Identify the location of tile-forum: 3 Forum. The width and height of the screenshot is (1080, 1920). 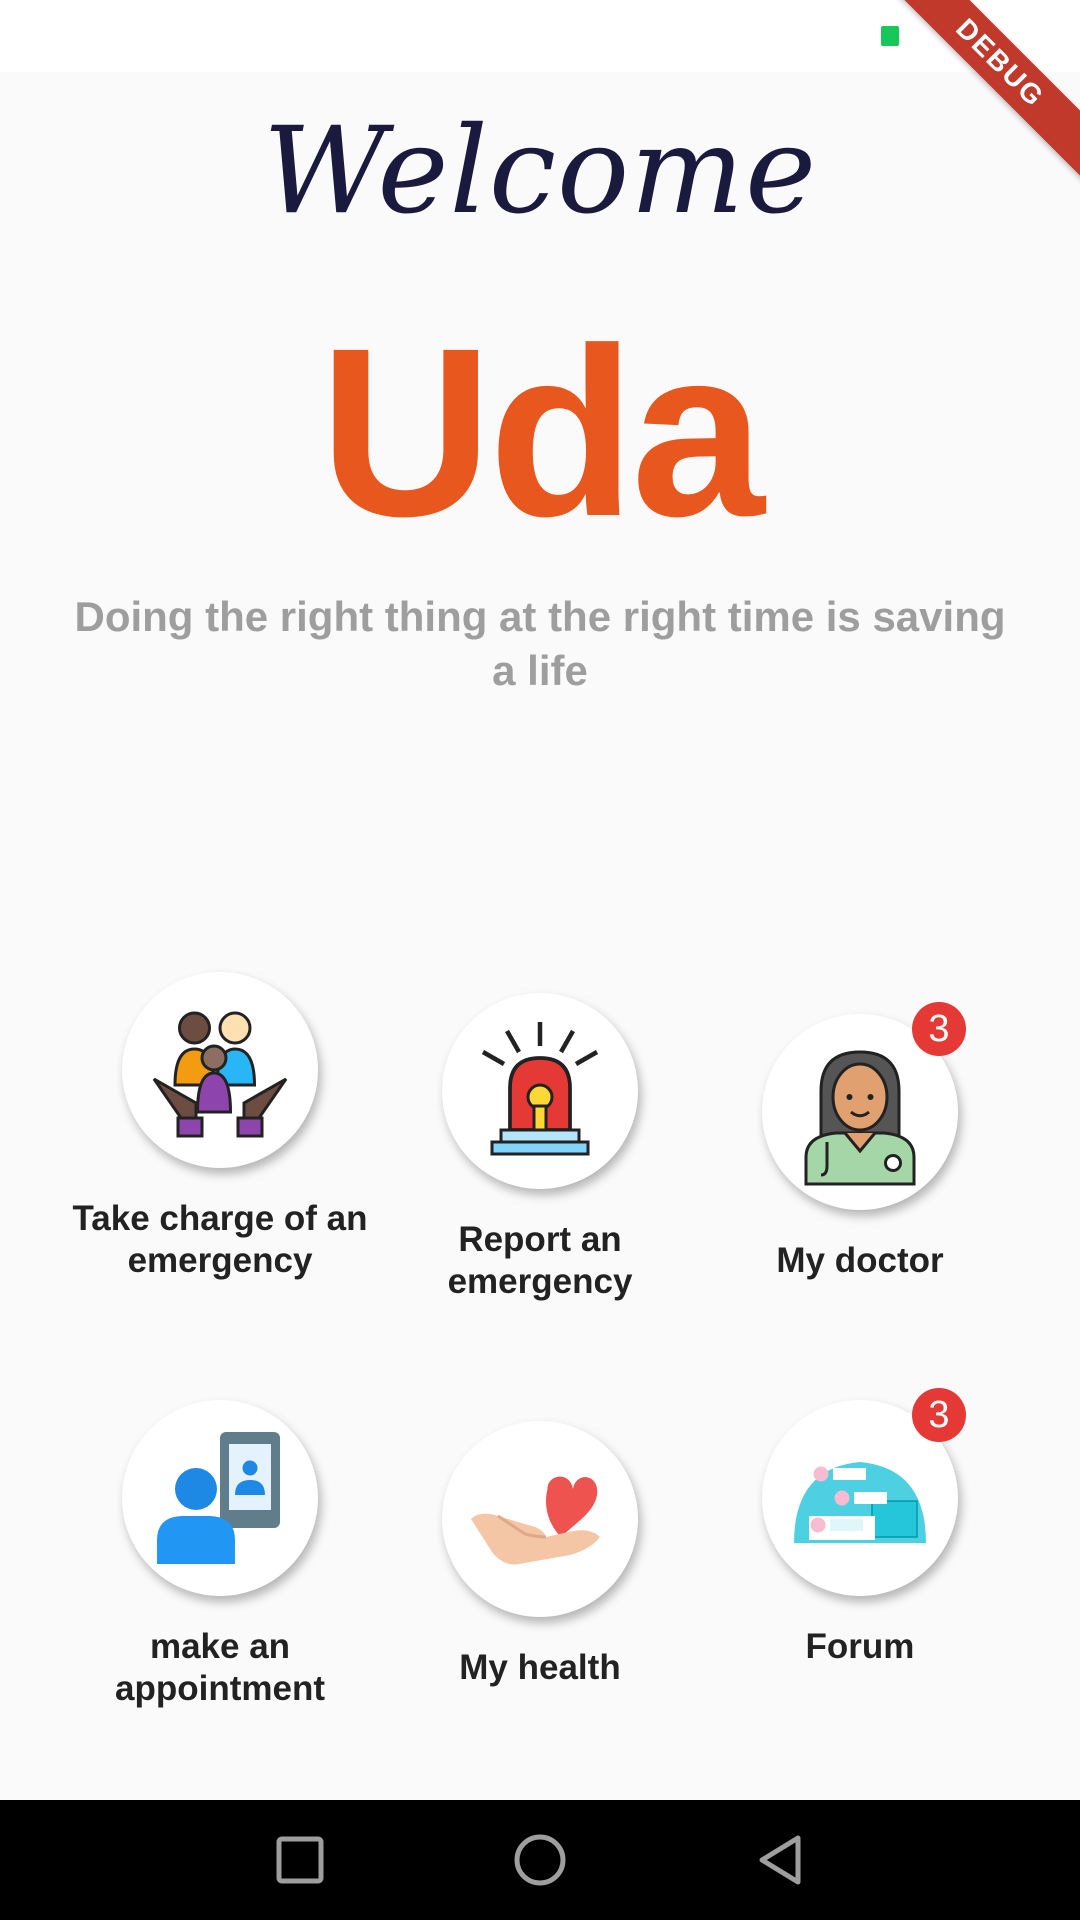
(860, 1528).